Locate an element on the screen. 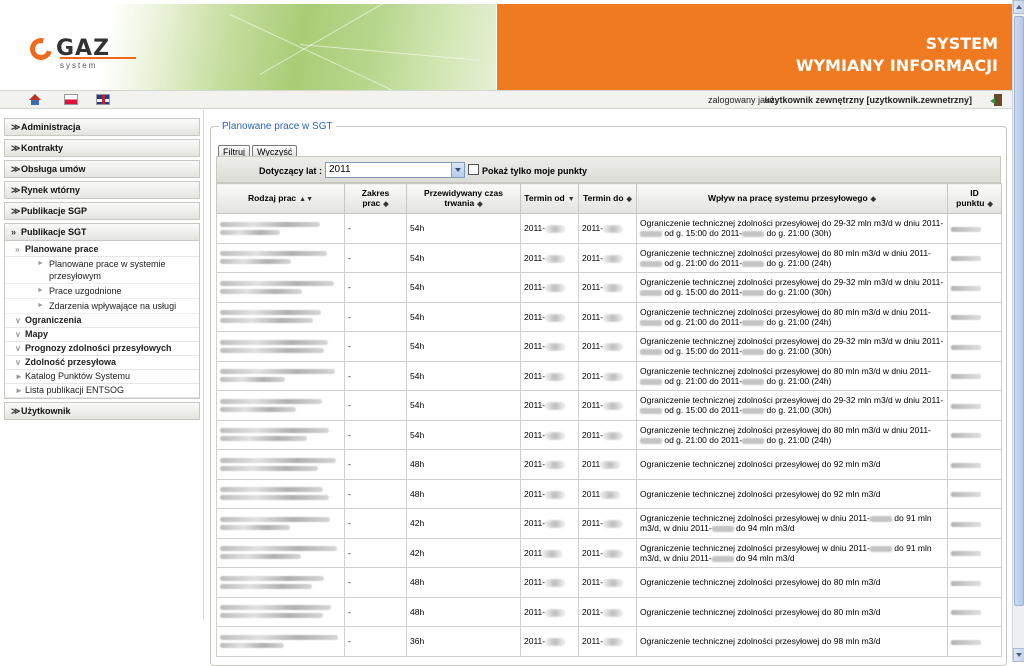 The image size is (1024, 666). logo-subtext: system is located at coordinates (79, 65).